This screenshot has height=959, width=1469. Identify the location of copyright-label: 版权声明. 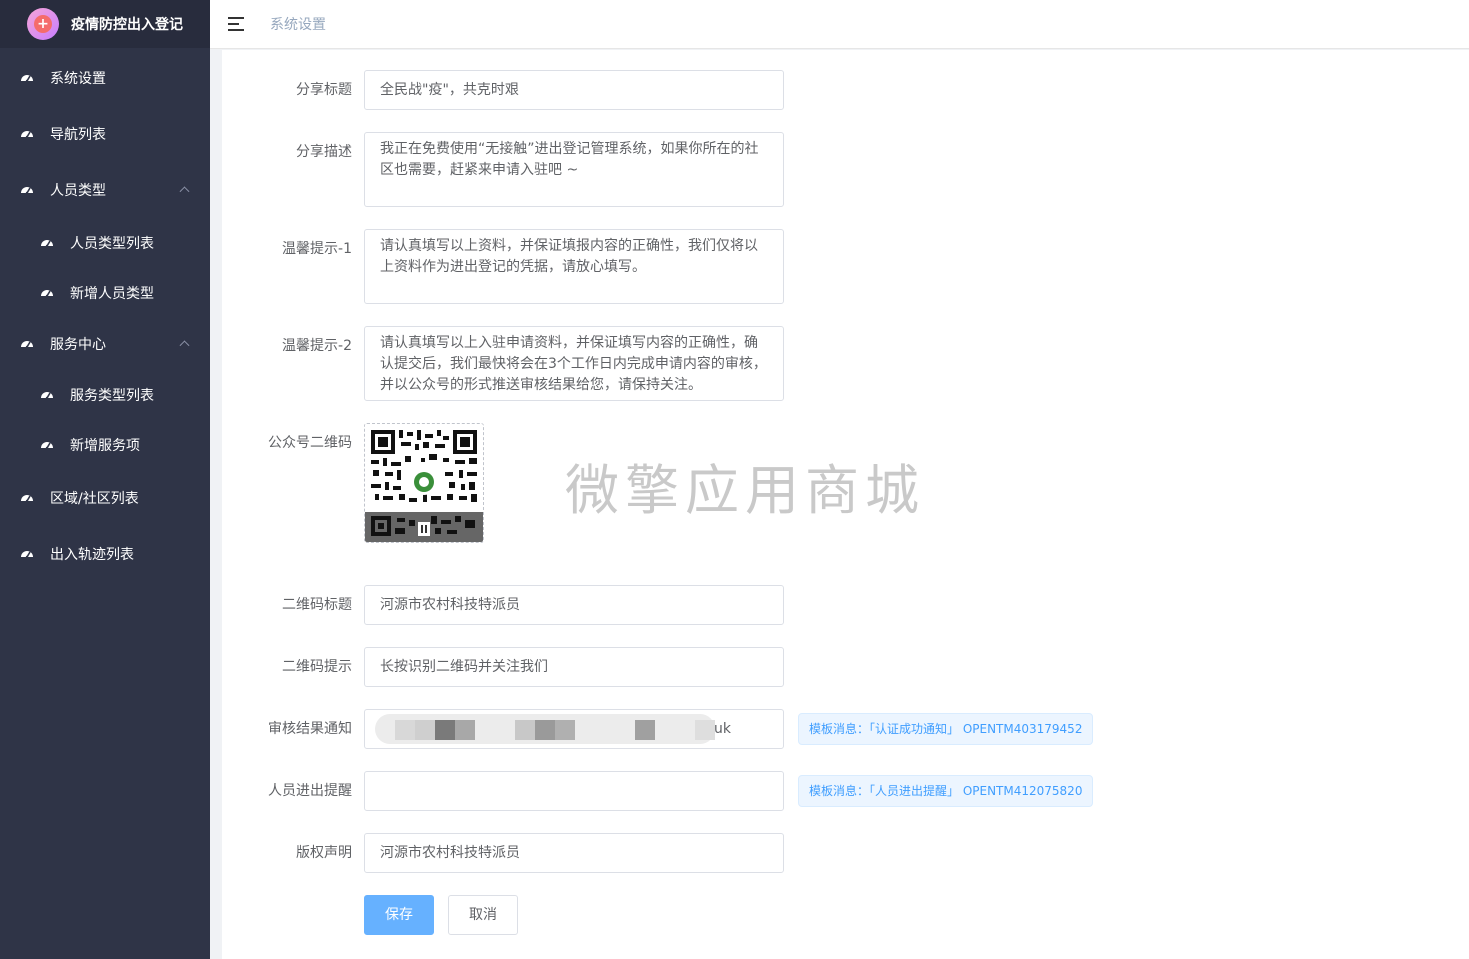
(324, 853).